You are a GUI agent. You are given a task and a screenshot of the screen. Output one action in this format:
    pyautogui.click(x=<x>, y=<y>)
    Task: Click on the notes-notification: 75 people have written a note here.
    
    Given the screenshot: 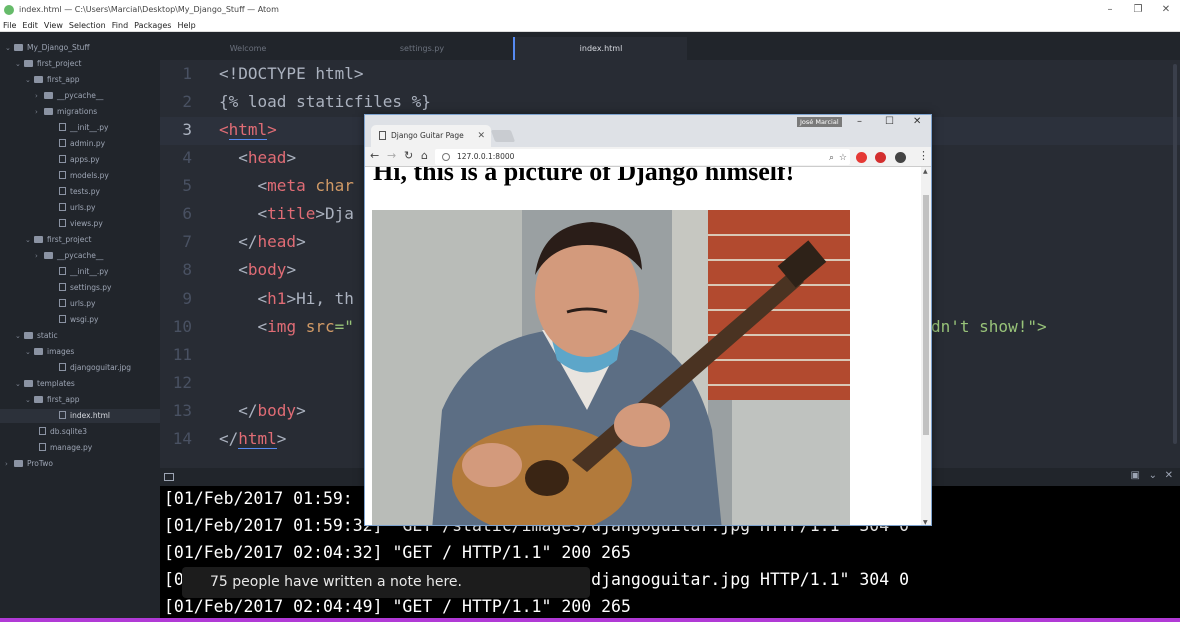 What is the action you would take?
    pyautogui.click(x=386, y=582)
    